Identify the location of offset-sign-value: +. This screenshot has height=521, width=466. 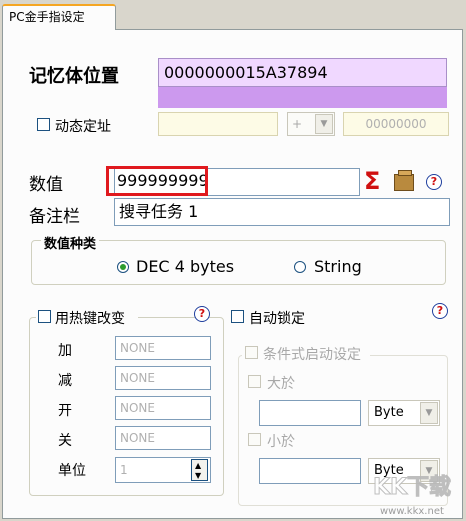
(297, 124).